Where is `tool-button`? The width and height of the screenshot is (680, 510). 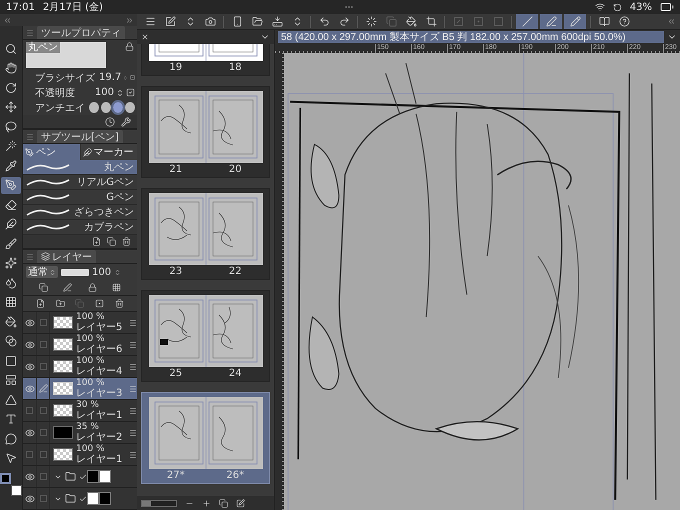
tool-button is located at coordinates (11, 185).